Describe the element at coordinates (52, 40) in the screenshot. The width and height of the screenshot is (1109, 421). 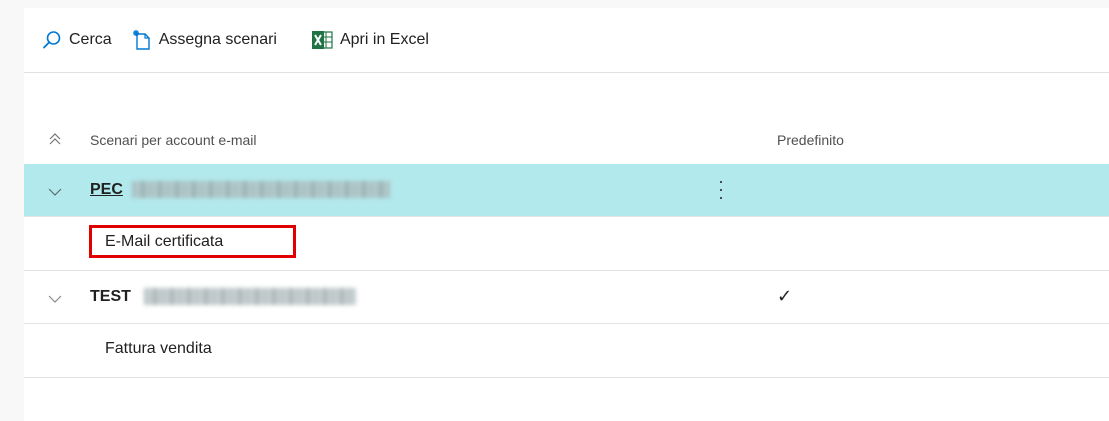
I see `search-icon` at that location.